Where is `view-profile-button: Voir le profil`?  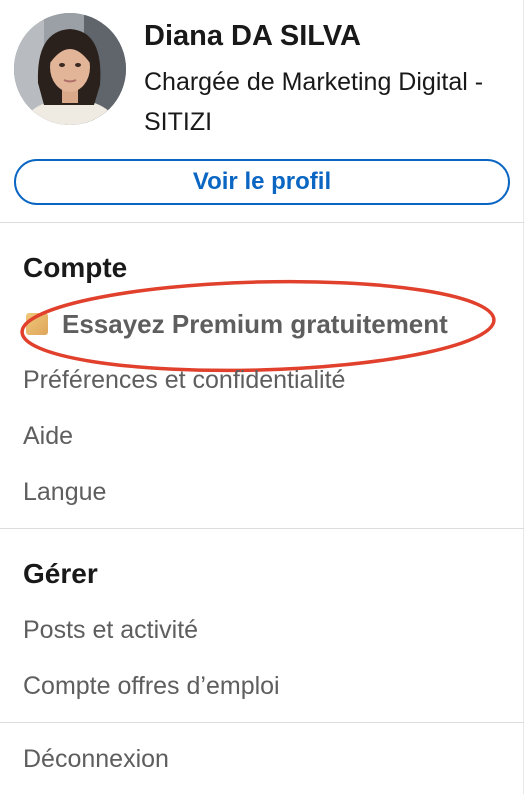 view-profile-button: Voir le profil is located at coordinates (262, 182).